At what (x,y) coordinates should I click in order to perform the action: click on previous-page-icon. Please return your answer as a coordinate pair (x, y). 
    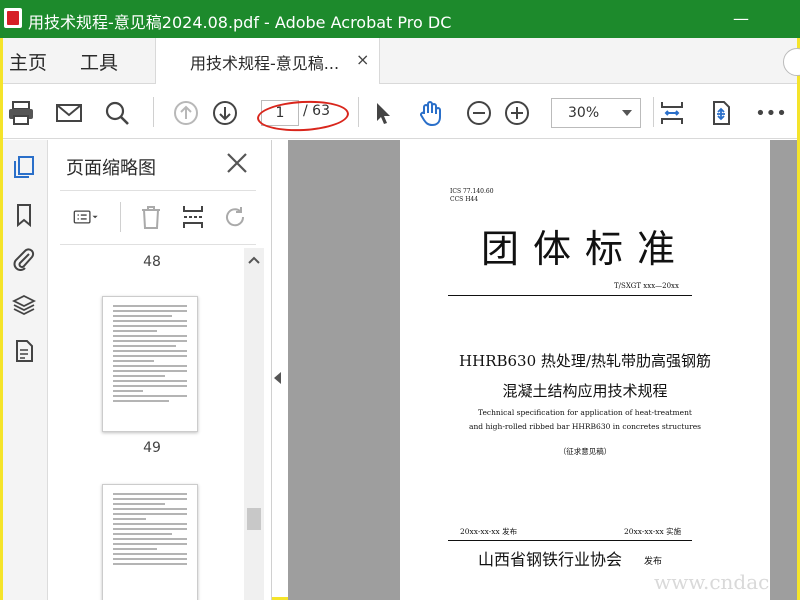
    Looking at the image, I should click on (186, 113).